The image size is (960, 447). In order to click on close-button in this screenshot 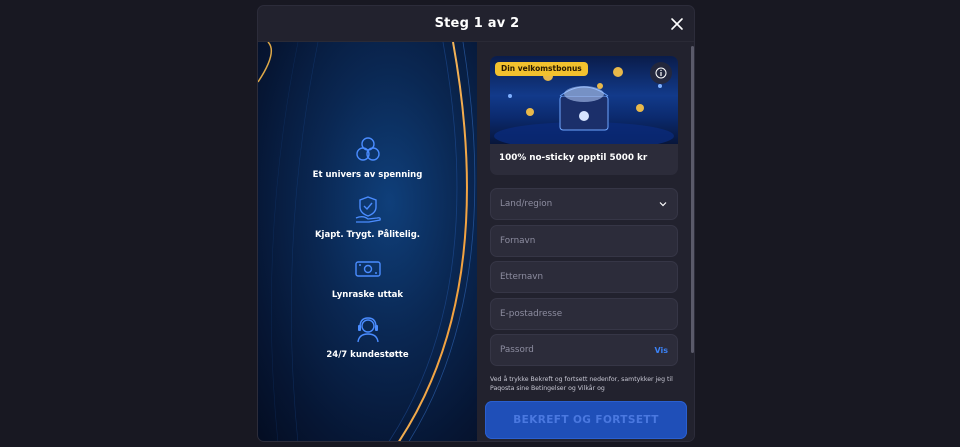, I will do `click(677, 24)`.